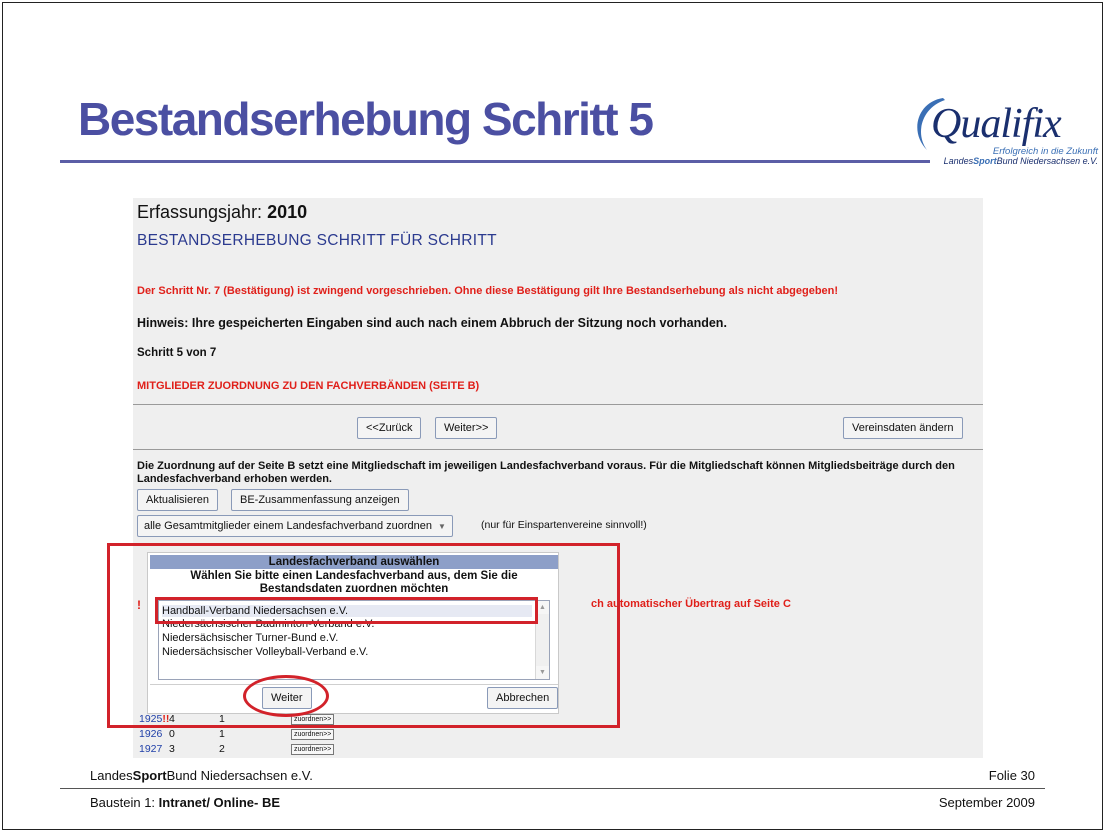  I want to click on summary-button: BE-Zusammenfassung anzeigen, so click(320, 500).